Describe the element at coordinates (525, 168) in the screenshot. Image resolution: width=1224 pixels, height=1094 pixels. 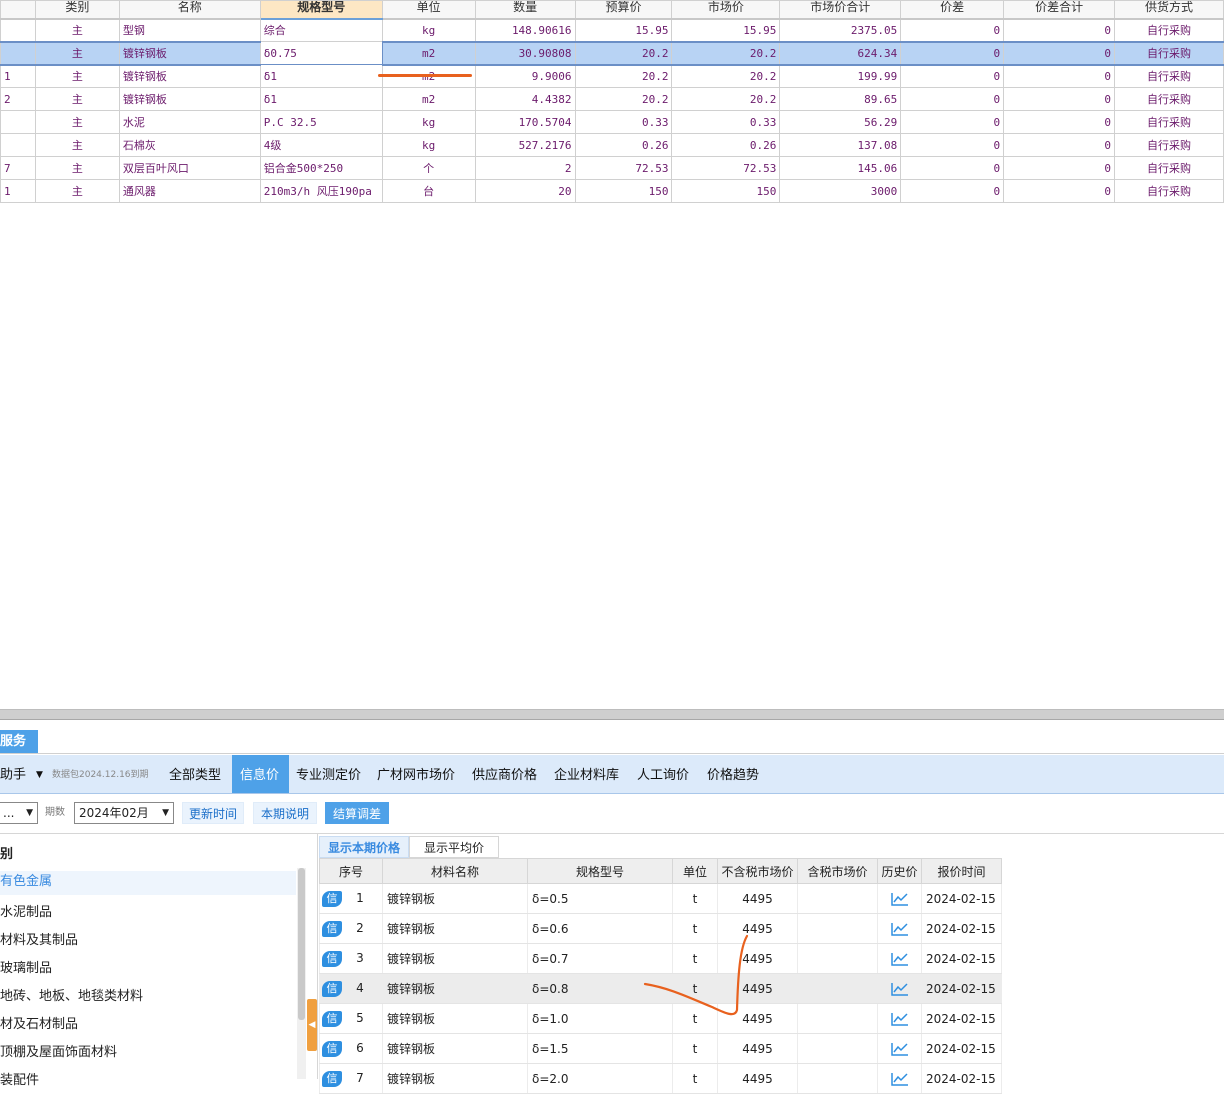
I see `qty-cell: 2` at that location.